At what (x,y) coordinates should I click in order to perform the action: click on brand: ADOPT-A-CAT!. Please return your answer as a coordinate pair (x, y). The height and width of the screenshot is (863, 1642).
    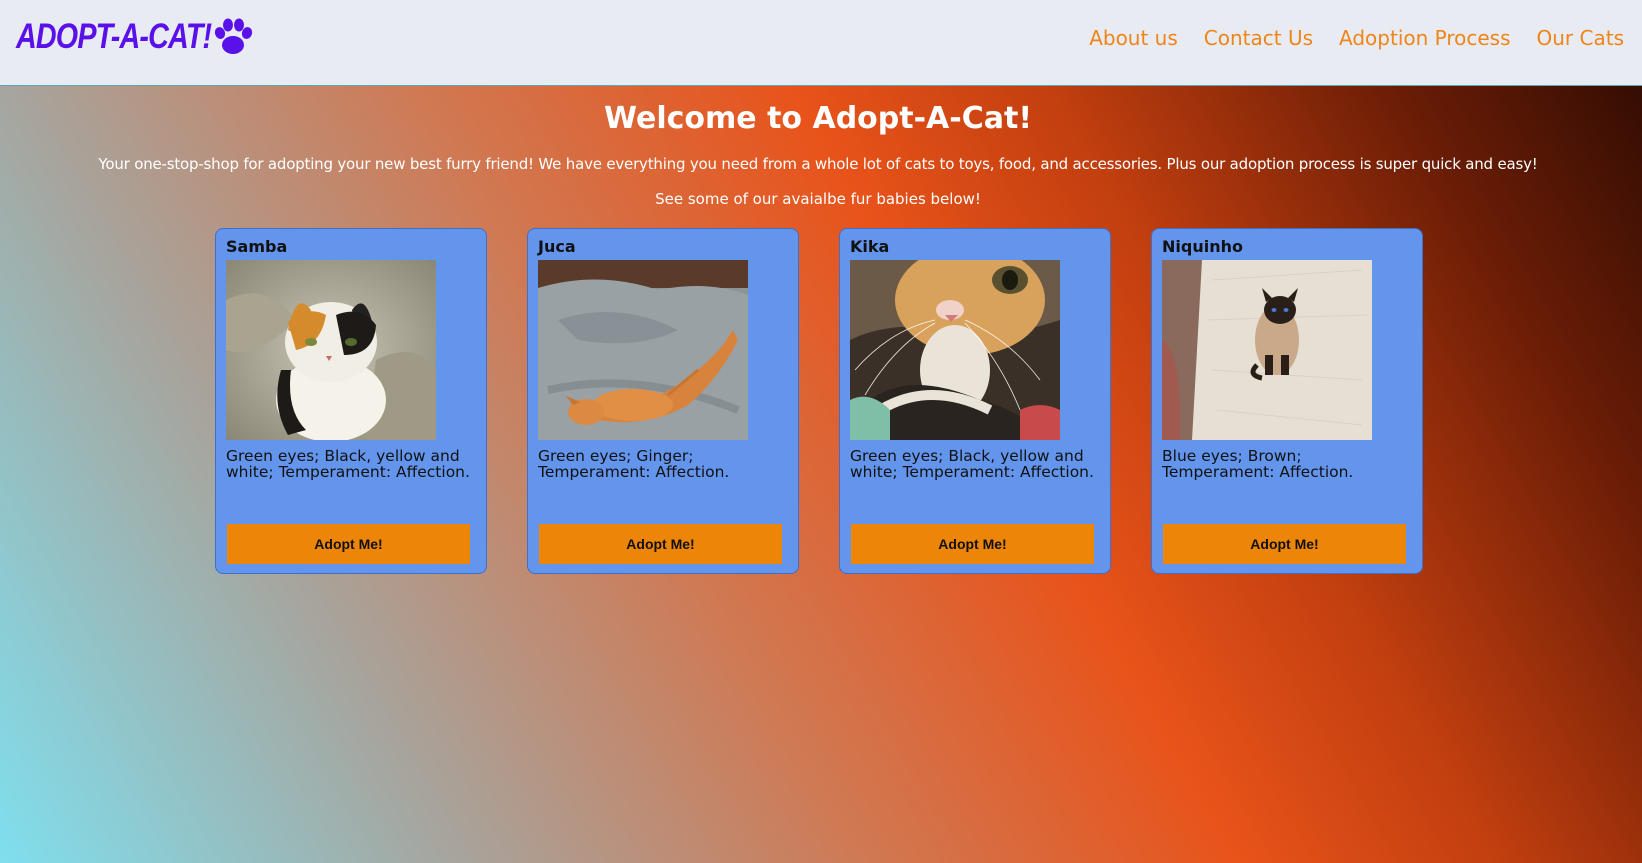
    Looking at the image, I should click on (135, 37).